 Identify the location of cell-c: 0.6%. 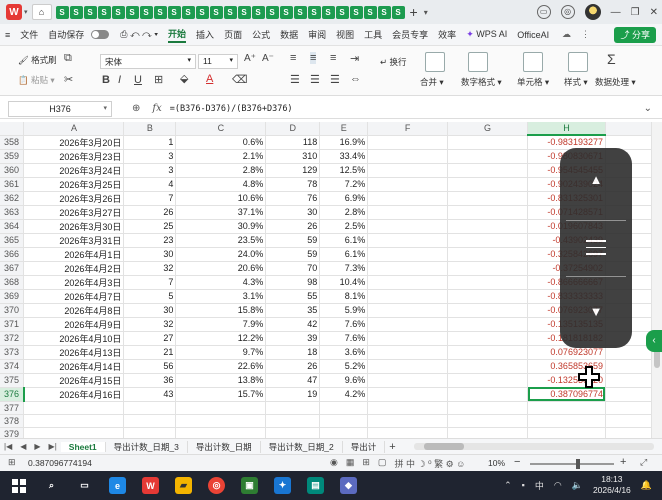
(221, 142).